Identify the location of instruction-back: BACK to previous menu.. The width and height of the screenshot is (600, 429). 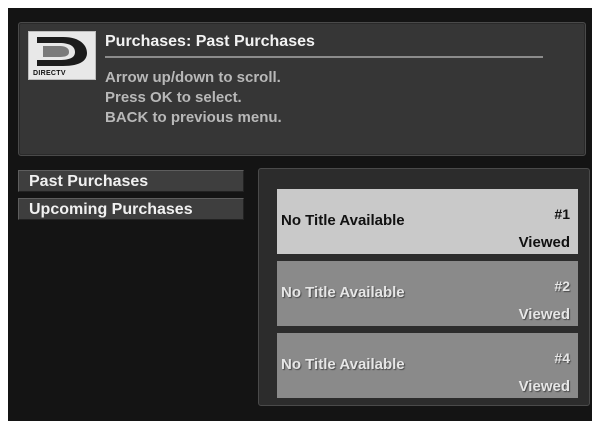
(193, 117).